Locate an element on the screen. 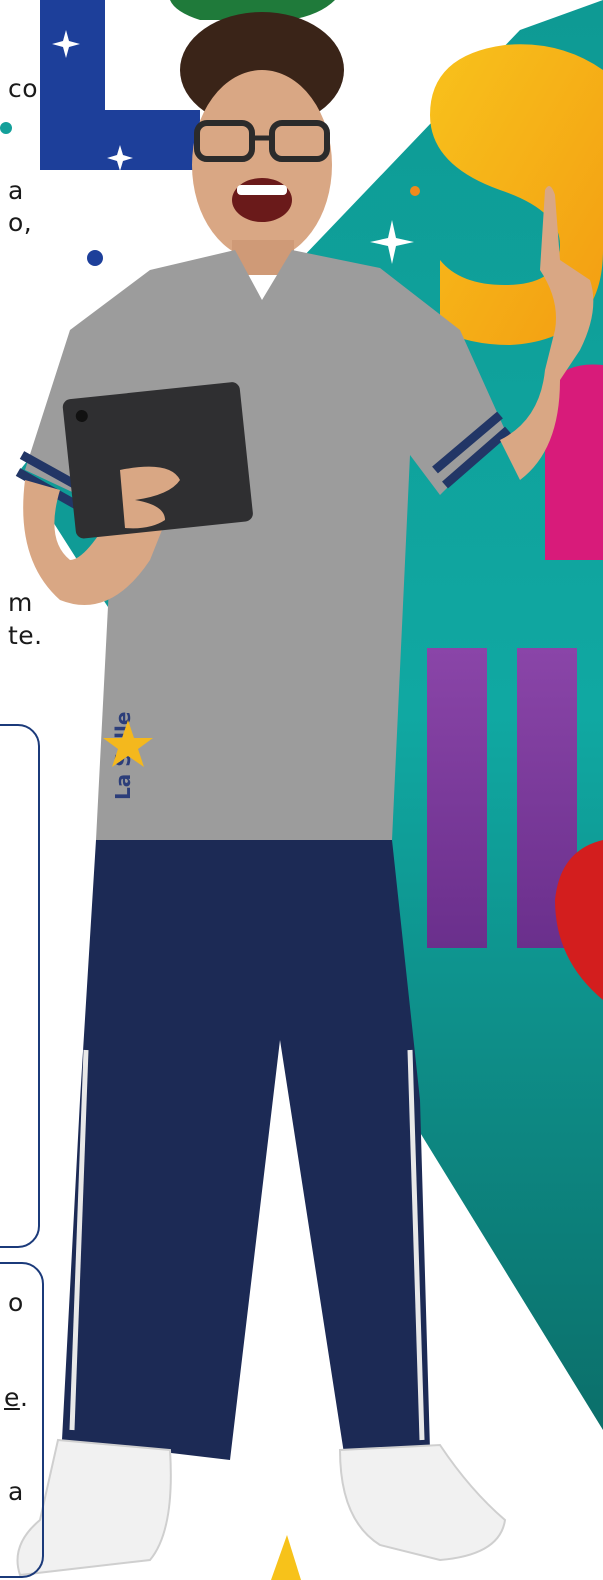 The image size is (603, 1580). text-fragment: o, is located at coordinates (20, 222).